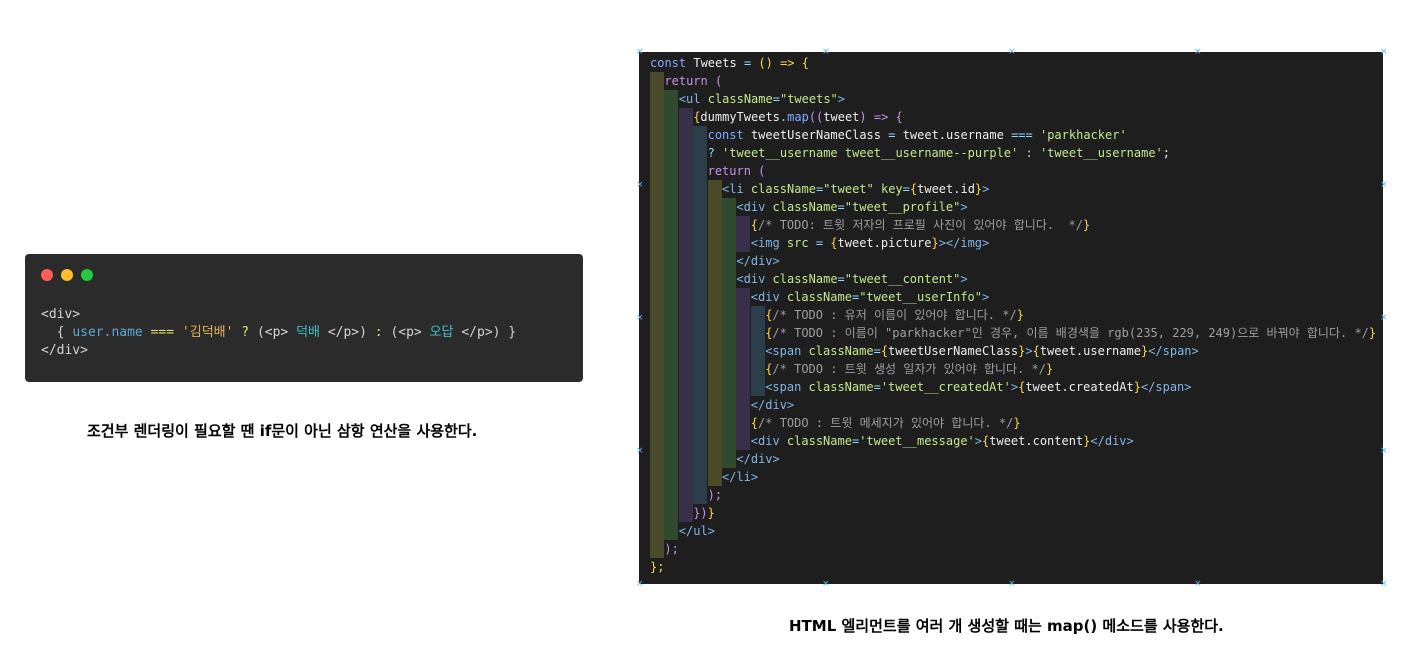  What do you see at coordinates (282, 431) in the screenshot?
I see `left-caption: 조건부 렌더링이 필요할 땐 if문이 아닌 삼항 연산을 사용한다.` at bounding box center [282, 431].